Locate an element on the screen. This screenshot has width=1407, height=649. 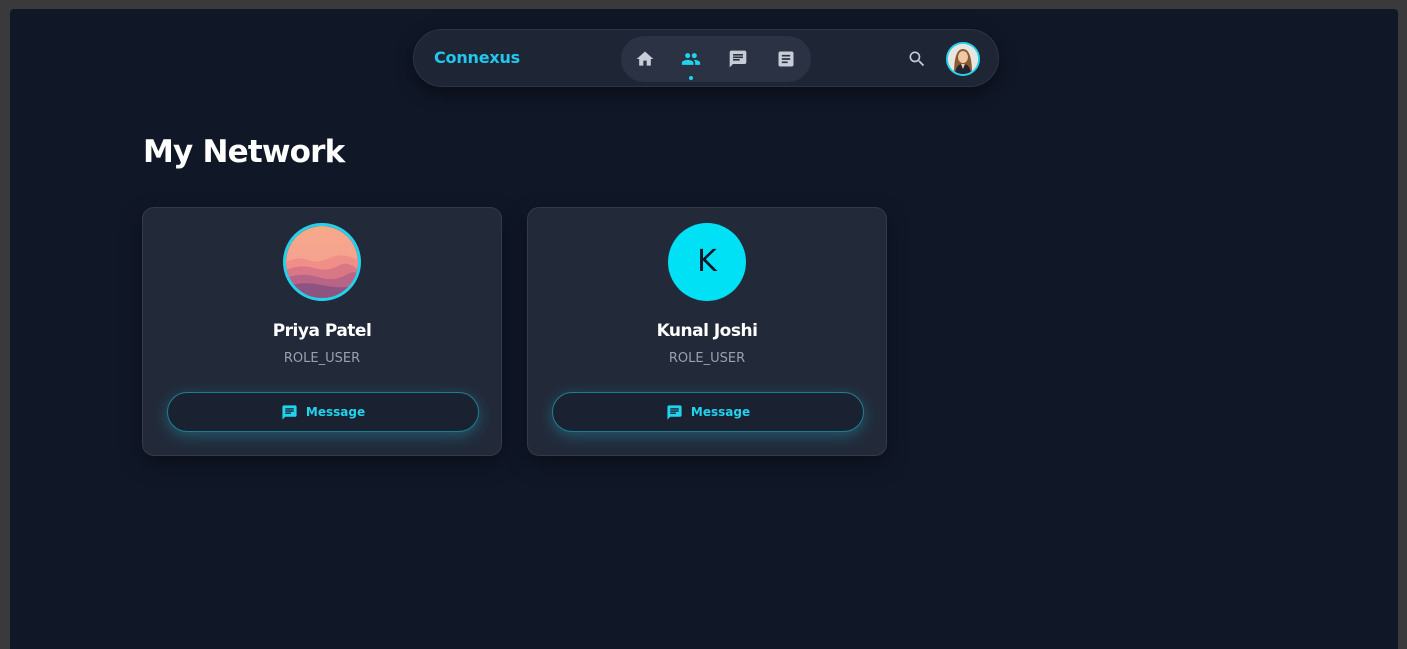
brand-logo: Connexus is located at coordinates (477, 57).